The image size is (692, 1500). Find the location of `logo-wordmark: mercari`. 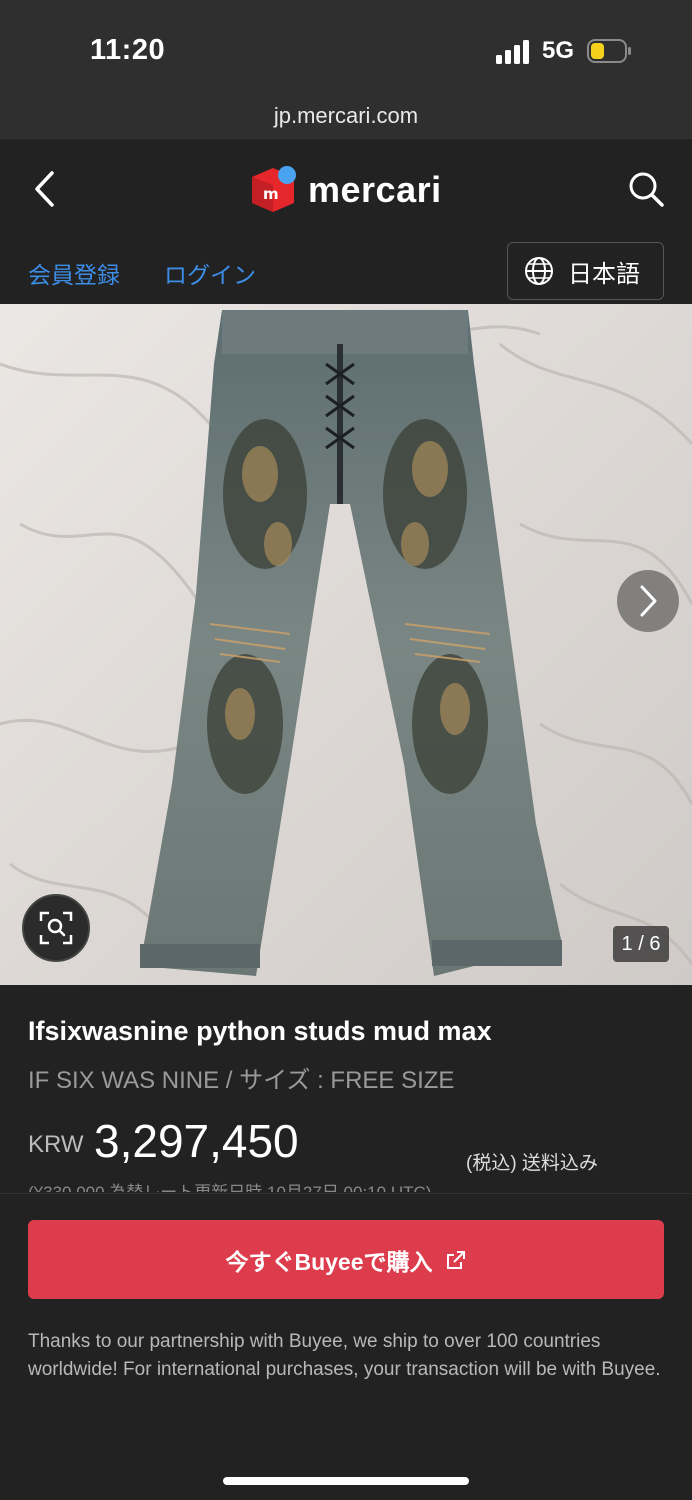

logo-wordmark: mercari is located at coordinates (375, 189).